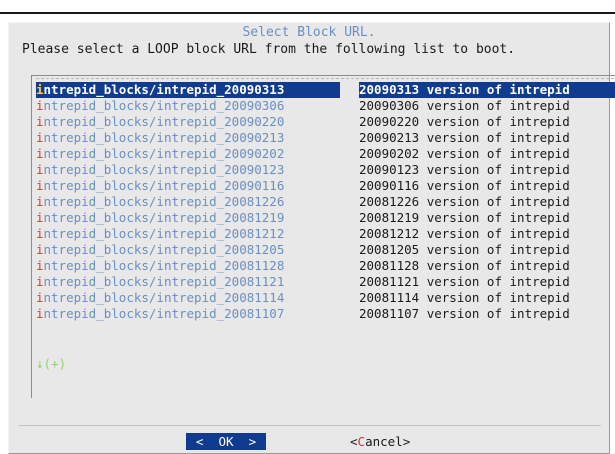 The width and height of the screenshot is (615, 454). I want to click on ok-button-label: OK, so click(226, 441).